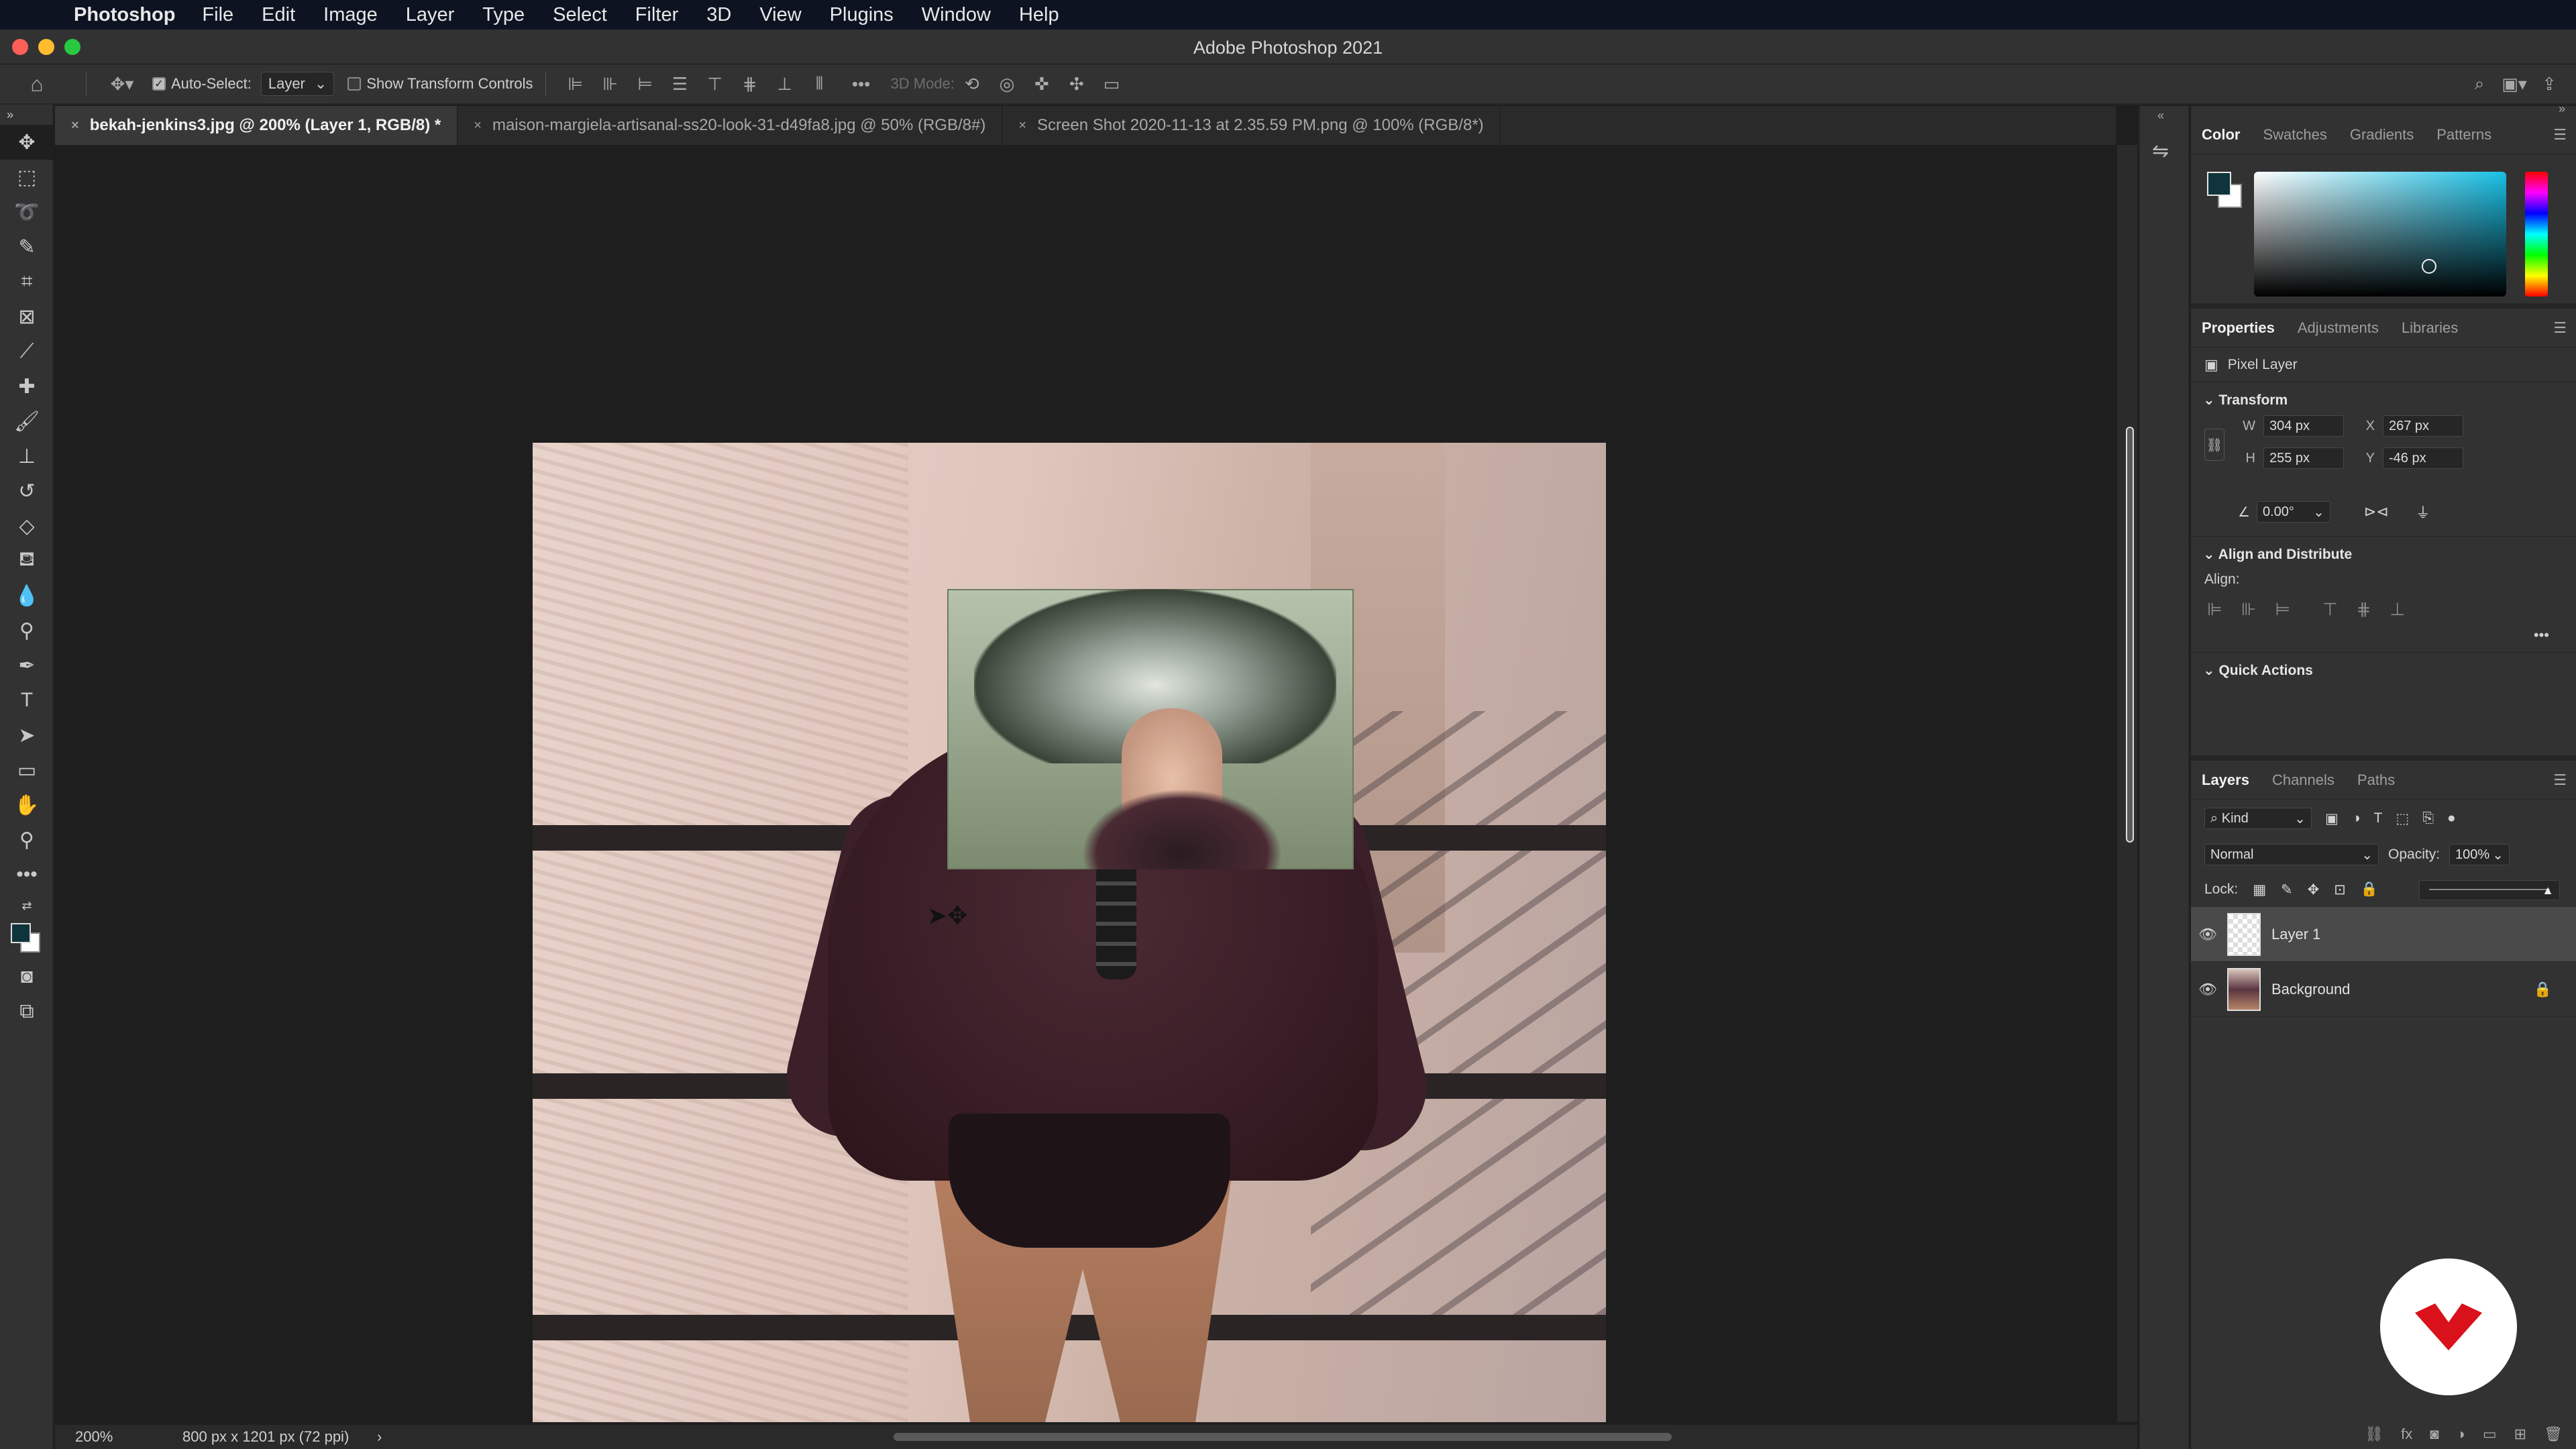 The image size is (2576, 1449). What do you see at coordinates (2303, 426) in the screenshot?
I see `width-field: 304 px` at bounding box center [2303, 426].